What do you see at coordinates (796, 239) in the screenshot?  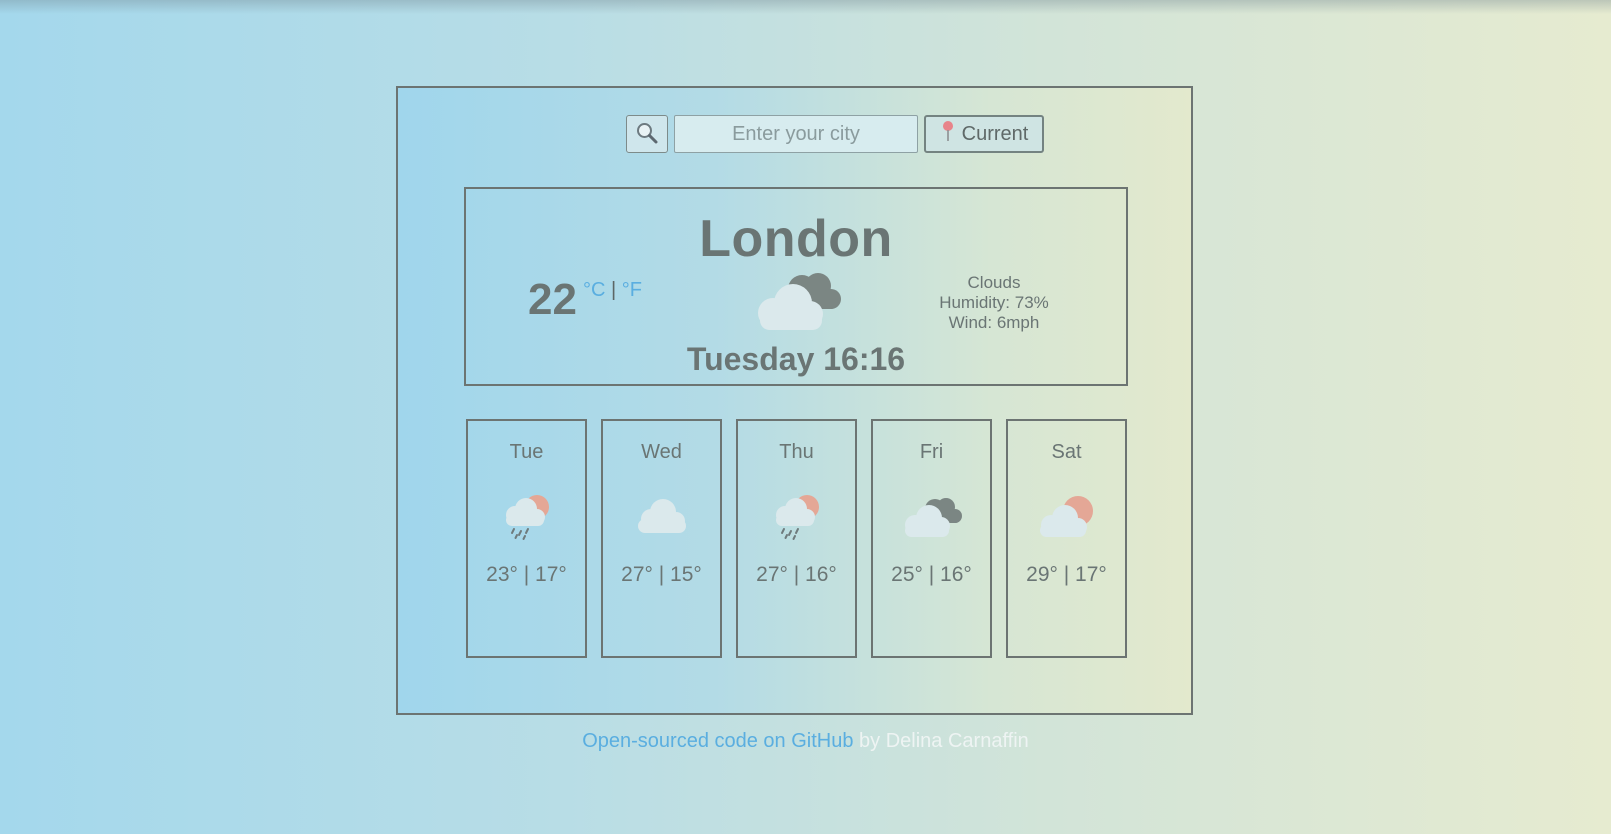 I see `city-name: London` at bounding box center [796, 239].